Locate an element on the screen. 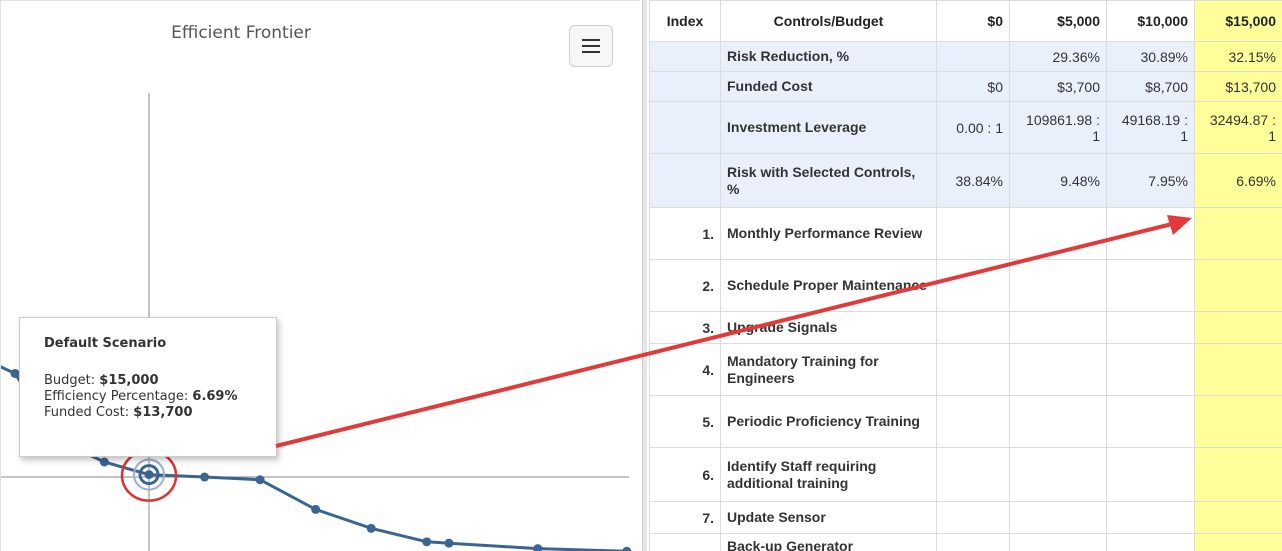  control-name: Periodic Proficiency Training is located at coordinates (828, 421).